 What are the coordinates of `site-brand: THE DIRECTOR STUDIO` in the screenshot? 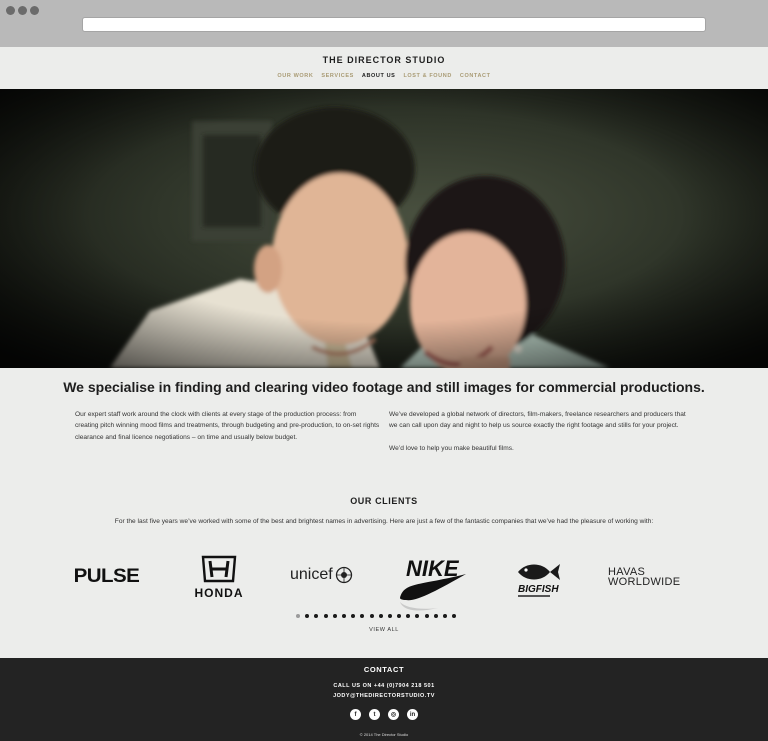 It's located at (384, 60).